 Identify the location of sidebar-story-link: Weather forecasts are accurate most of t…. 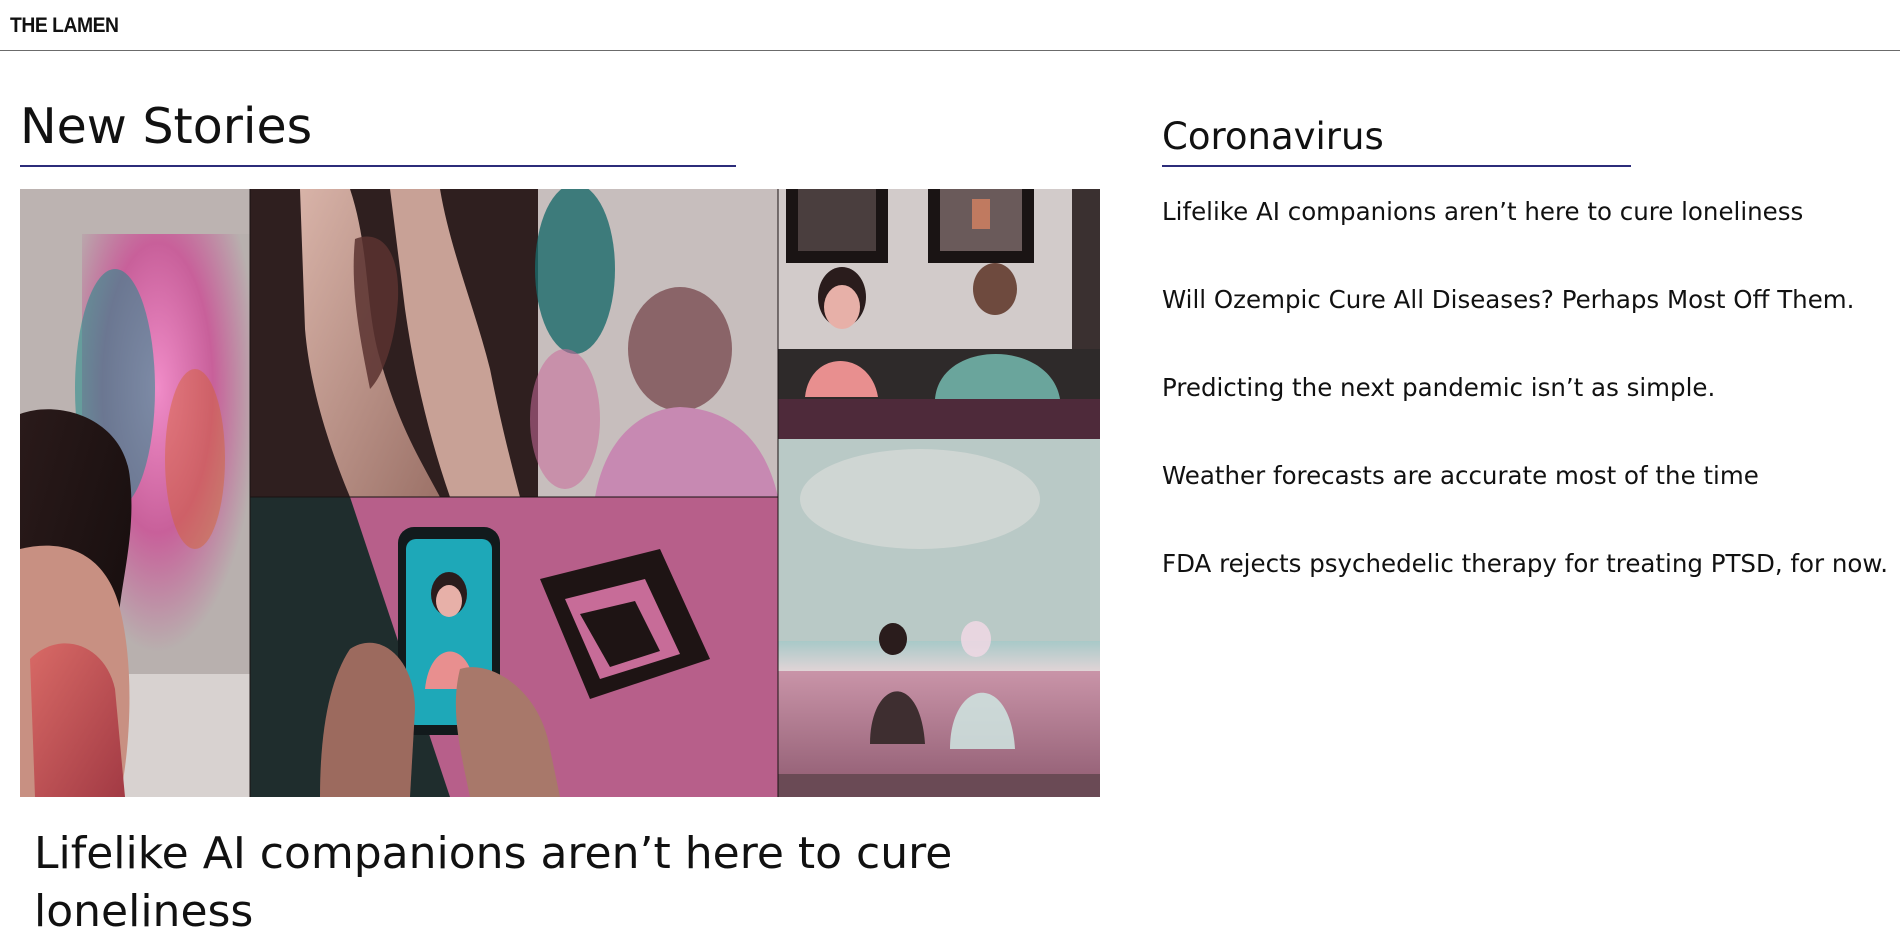
(1525, 505).